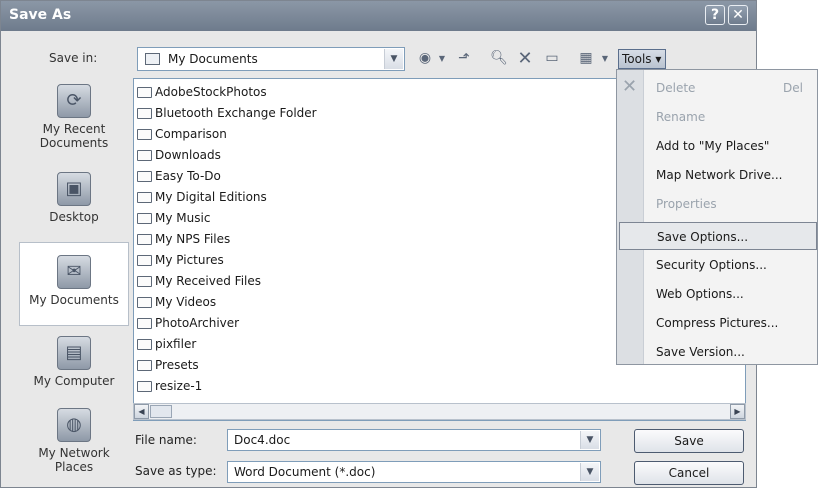 The width and height of the screenshot is (818, 490). I want to click on list-item: My Pictures, so click(180, 260).